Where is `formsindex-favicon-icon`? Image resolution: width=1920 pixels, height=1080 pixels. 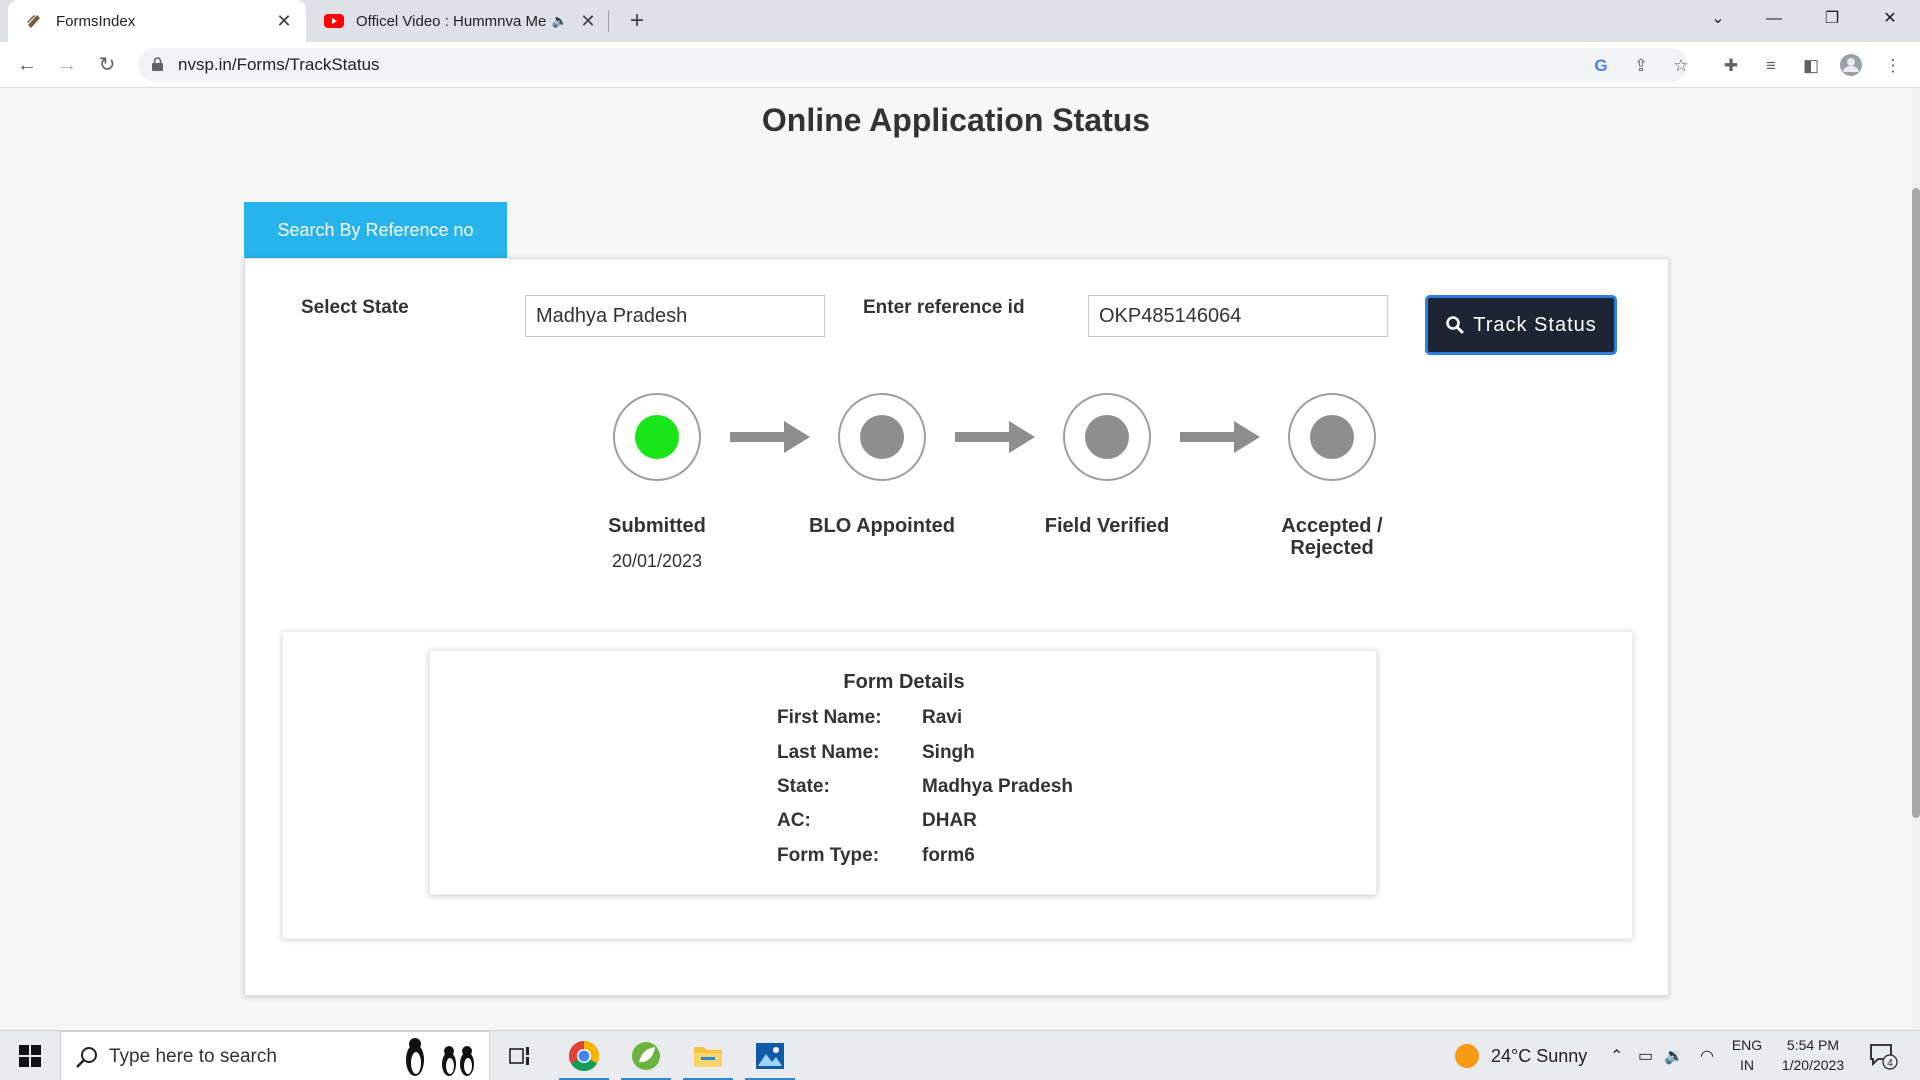
formsindex-favicon-icon is located at coordinates (34, 21).